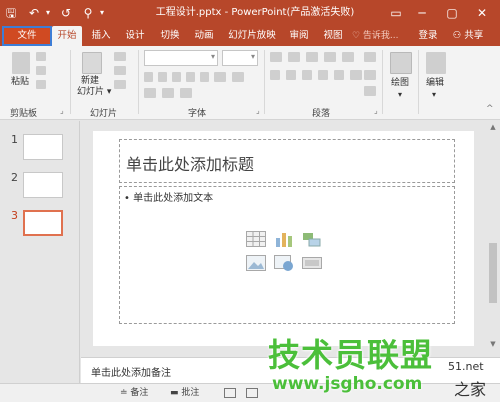 The width and height of the screenshot is (500, 402). Describe the element at coordinates (493, 127) in the screenshot. I see `scroll-up-icon: ▲` at that location.